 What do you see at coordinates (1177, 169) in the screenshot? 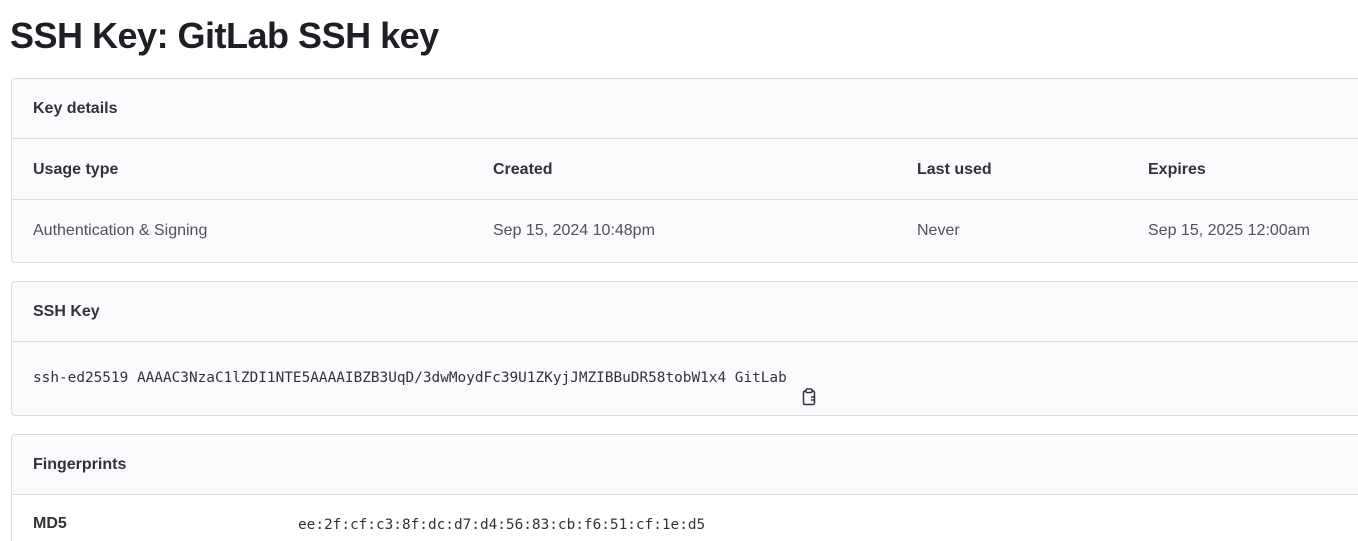
I see `column-header-expires: Expires` at bounding box center [1177, 169].